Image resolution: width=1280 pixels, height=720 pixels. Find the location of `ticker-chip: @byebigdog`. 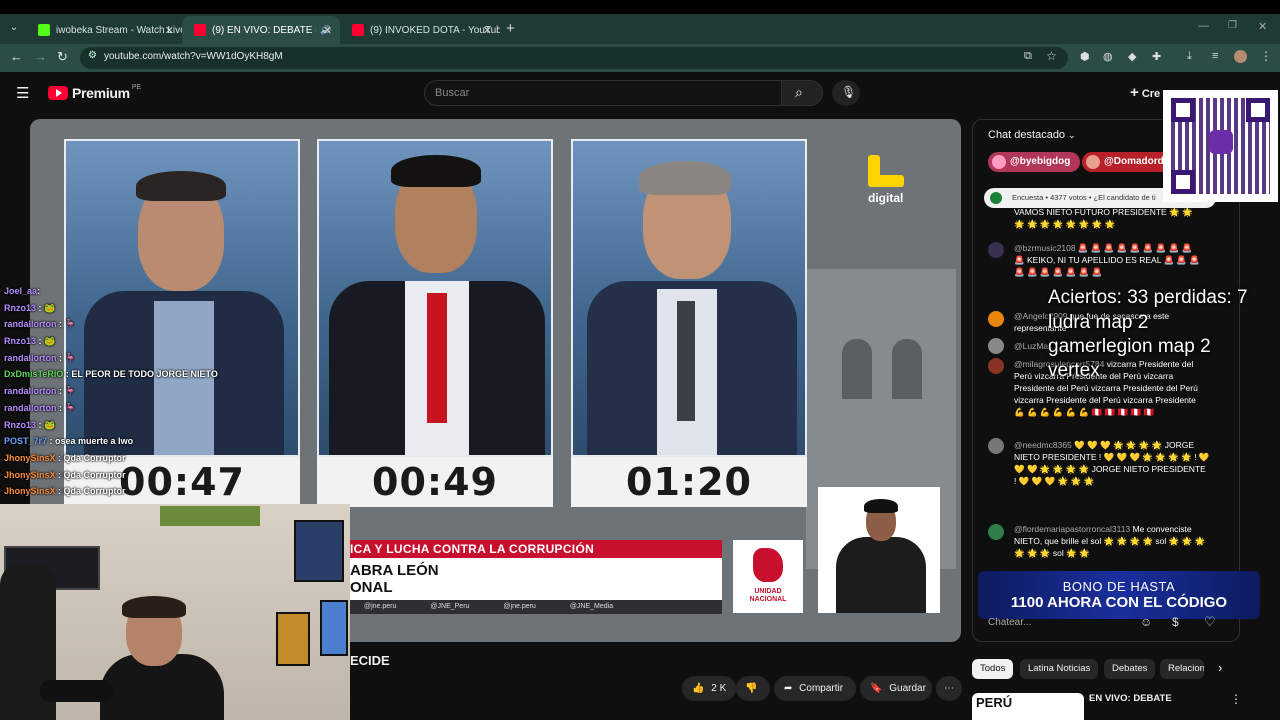

ticker-chip: @byebigdog is located at coordinates (1034, 162).